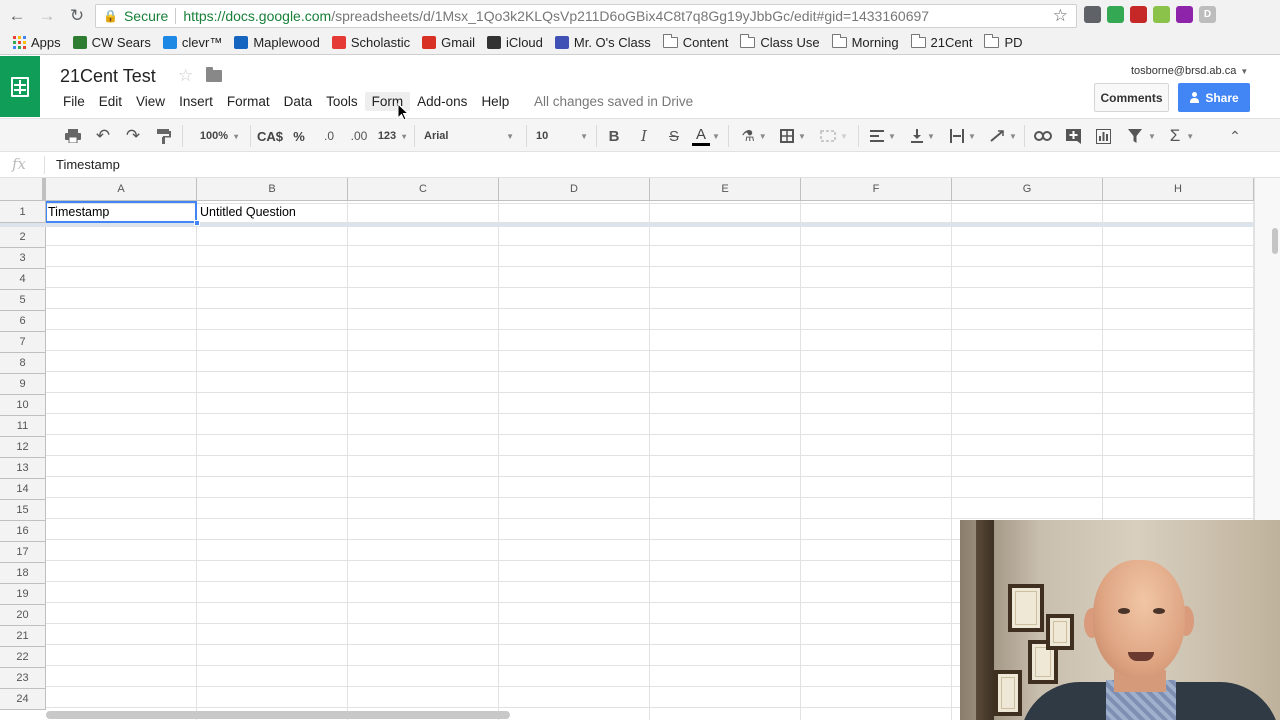 The image size is (1280, 720). Describe the element at coordinates (602, 42) in the screenshot. I see `bookmark-mr-o-s-class: Mr. O's Class` at that location.